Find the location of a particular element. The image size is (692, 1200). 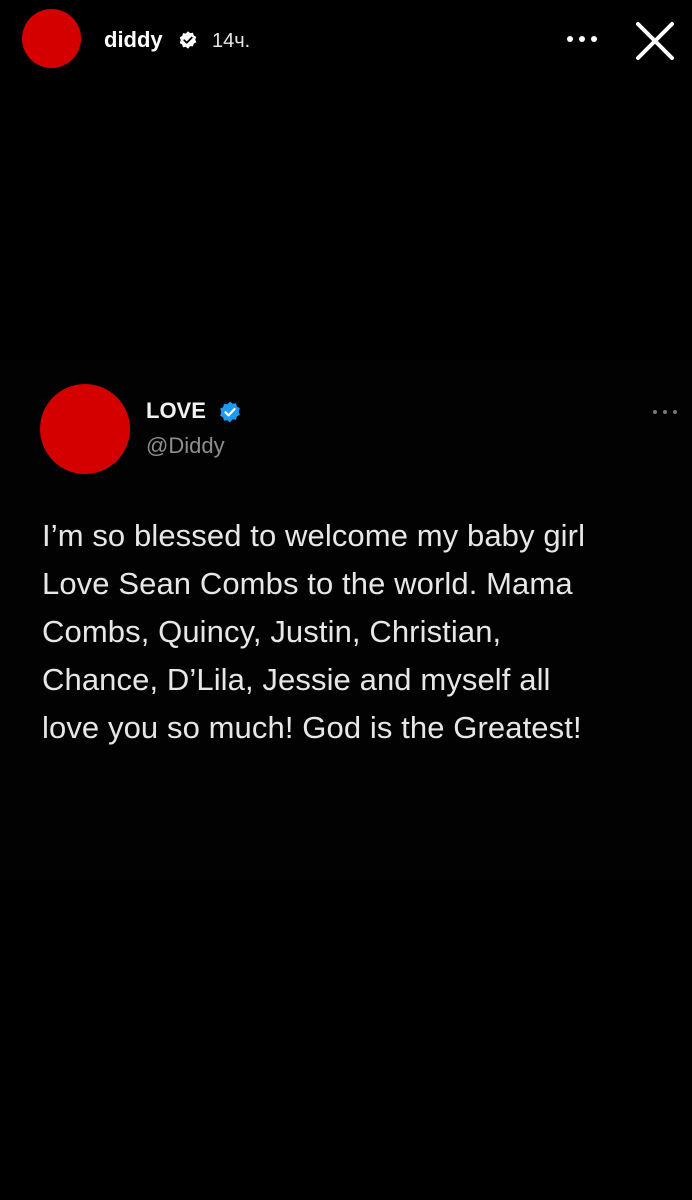

story-header: diddy 14ч. is located at coordinates (346, 40).